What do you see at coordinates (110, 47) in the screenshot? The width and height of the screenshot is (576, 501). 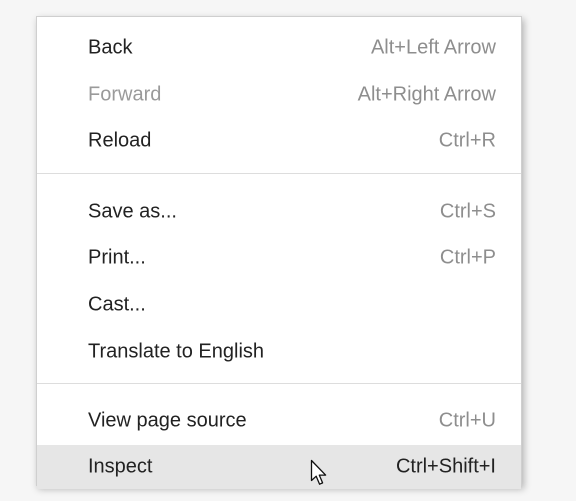 I see `menu-item-label: Back` at bounding box center [110, 47].